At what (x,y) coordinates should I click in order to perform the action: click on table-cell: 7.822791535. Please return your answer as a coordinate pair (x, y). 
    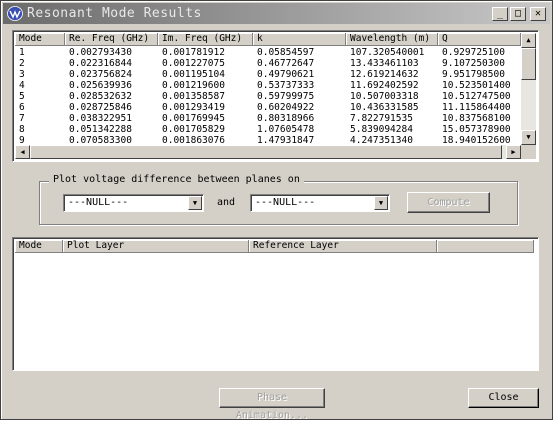
    Looking at the image, I should click on (381, 118).